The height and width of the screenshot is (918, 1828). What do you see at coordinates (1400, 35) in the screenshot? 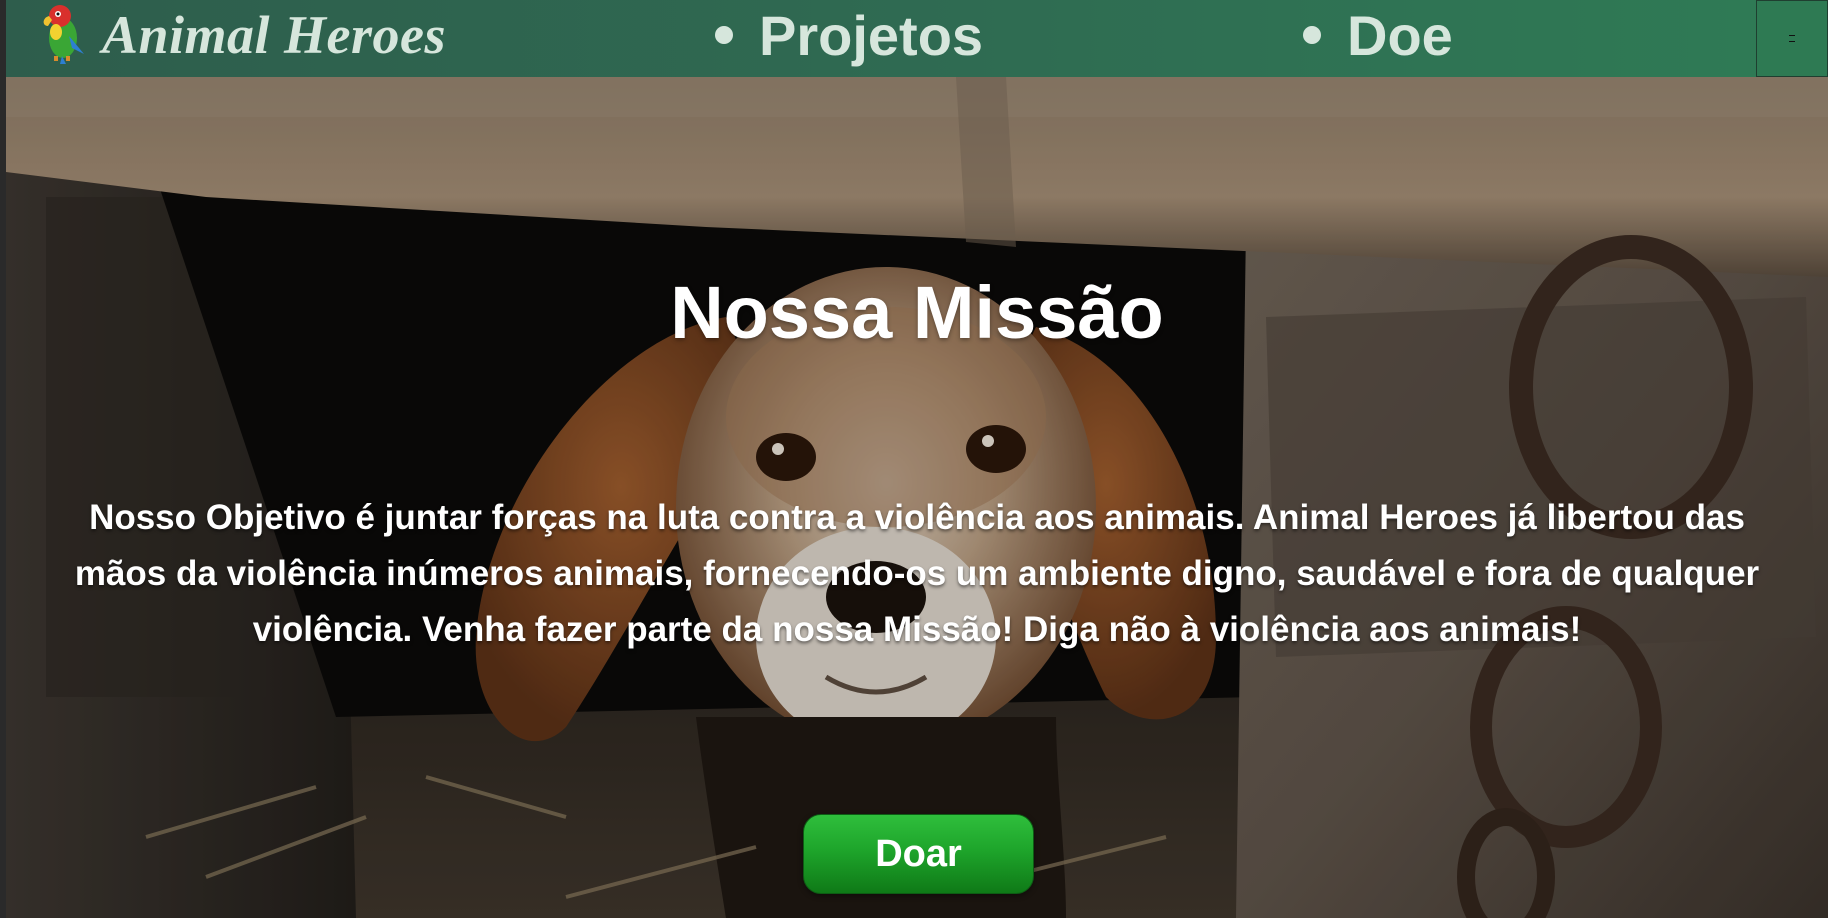
I see `nav-link-label: Doe` at bounding box center [1400, 35].